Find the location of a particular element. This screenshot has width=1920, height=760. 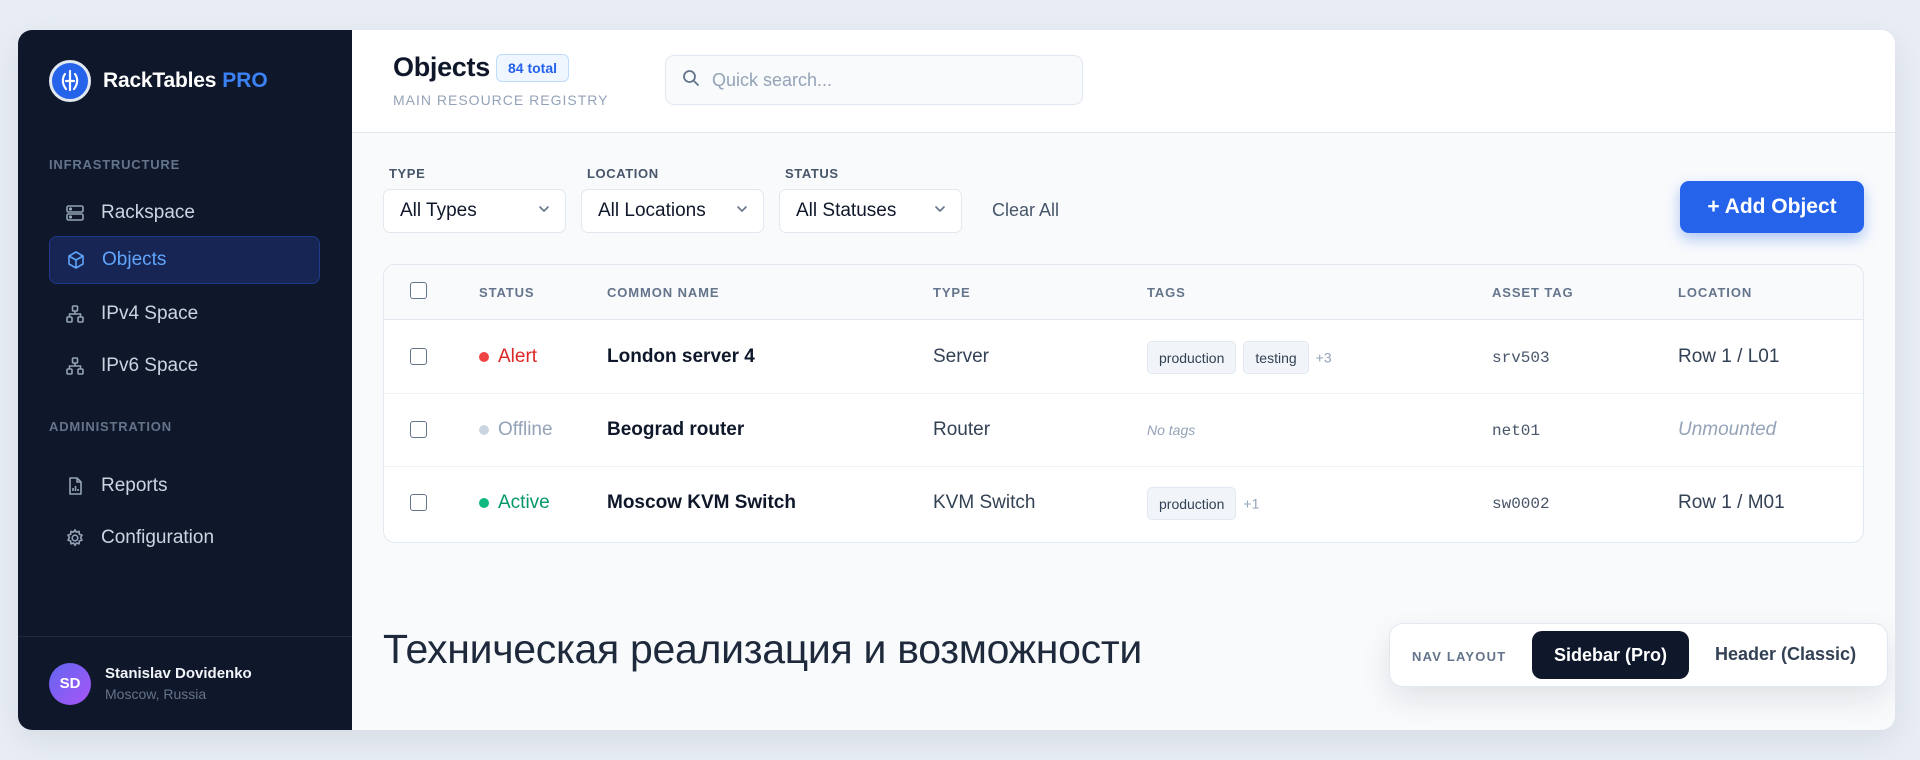

object-name-link: Moscow KVM Switch is located at coordinates (701, 503).